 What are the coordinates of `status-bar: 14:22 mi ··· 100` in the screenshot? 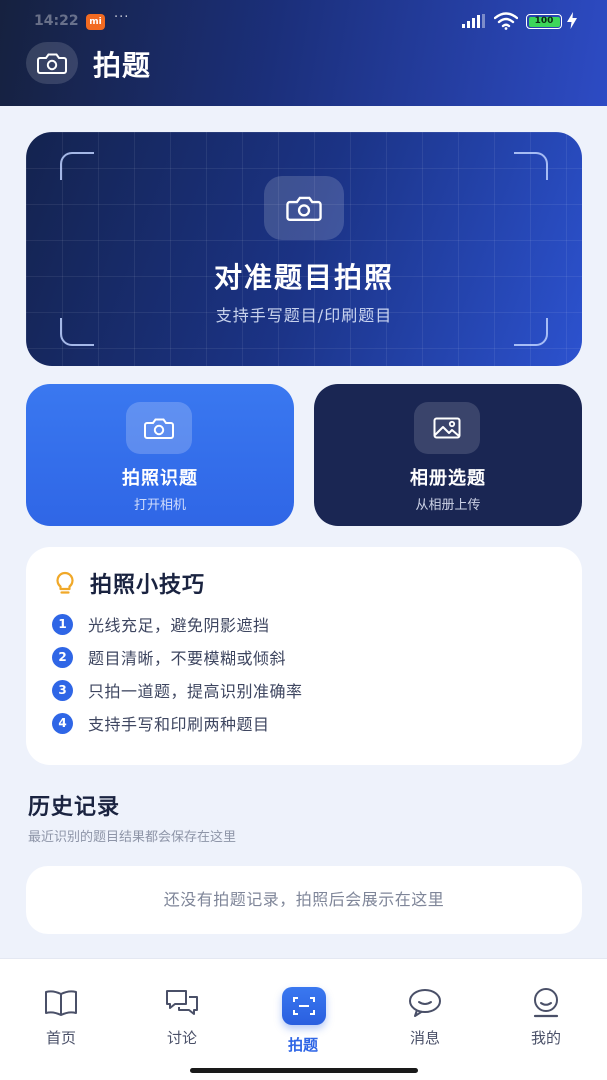 It's located at (303, 21).